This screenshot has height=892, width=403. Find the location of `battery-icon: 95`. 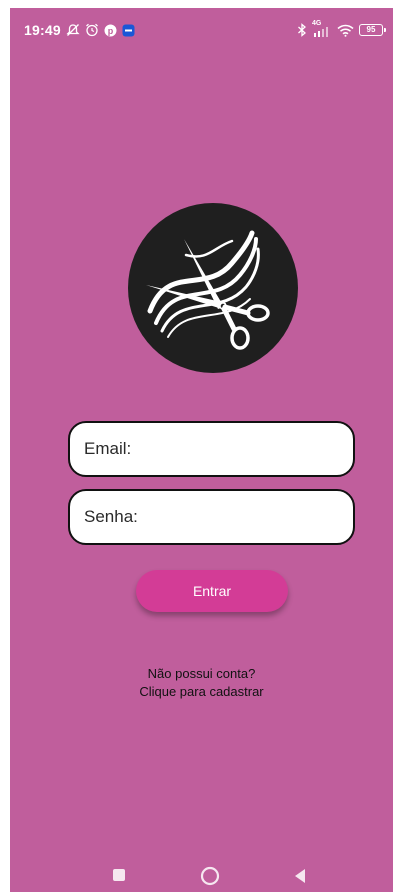

battery-icon: 95 is located at coordinates (372, 30).